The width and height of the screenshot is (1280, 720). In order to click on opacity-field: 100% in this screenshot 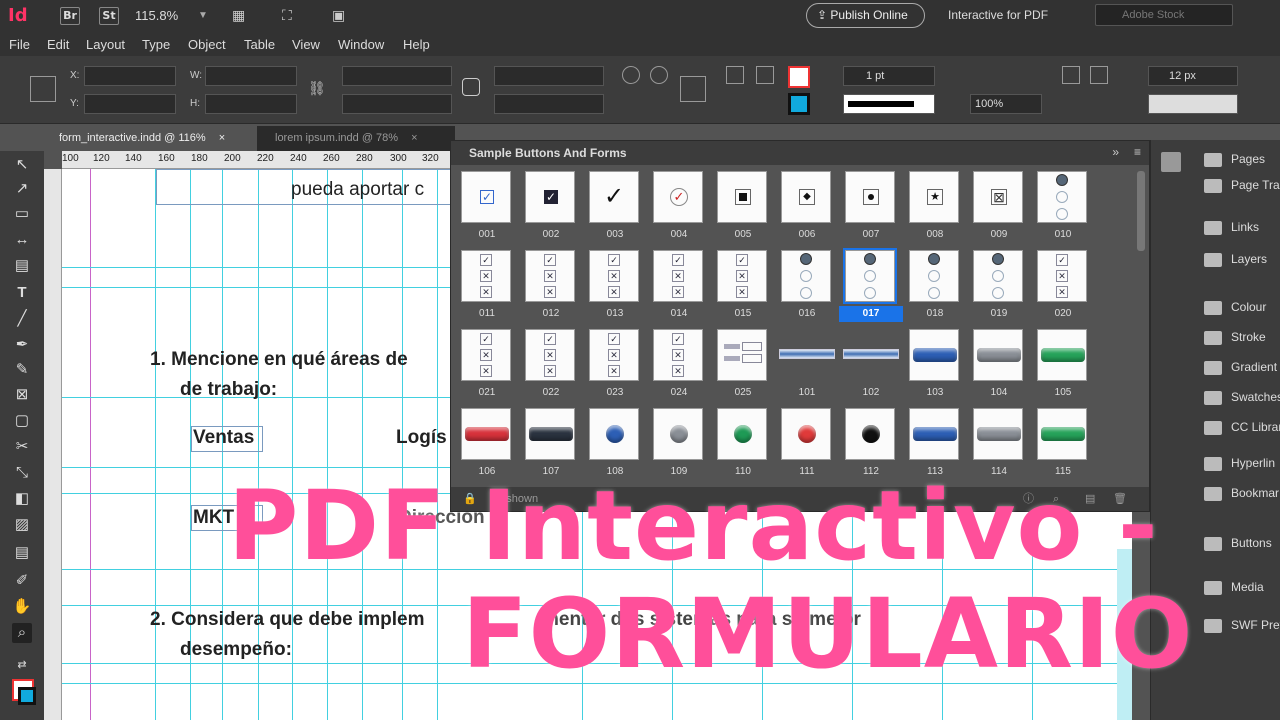, I will do `click(1006, 104)`.